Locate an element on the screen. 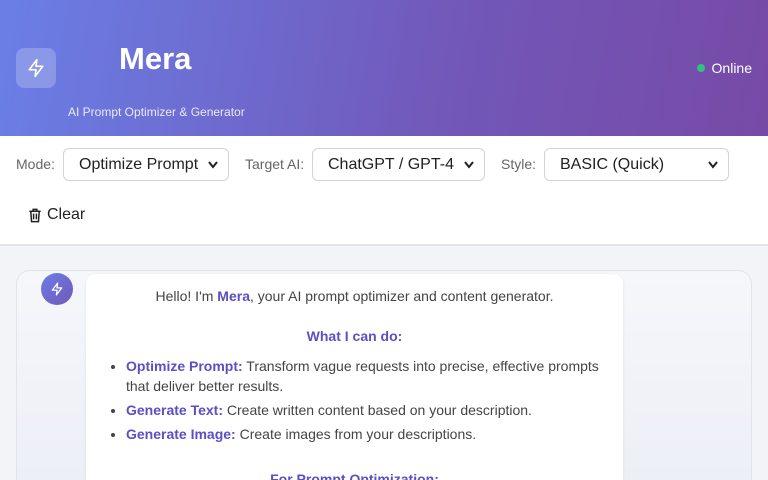  app-subtitle: AI Prompt Optimizer & Generator is located at coordinates (156, 112).